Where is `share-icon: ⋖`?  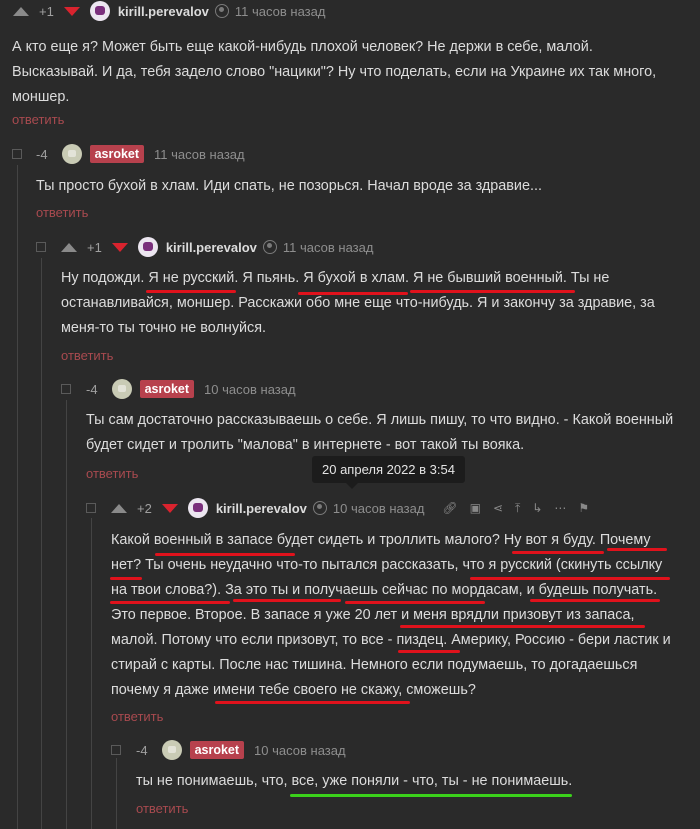
share-icon: ⋖ is located at coordinates (498, 508).